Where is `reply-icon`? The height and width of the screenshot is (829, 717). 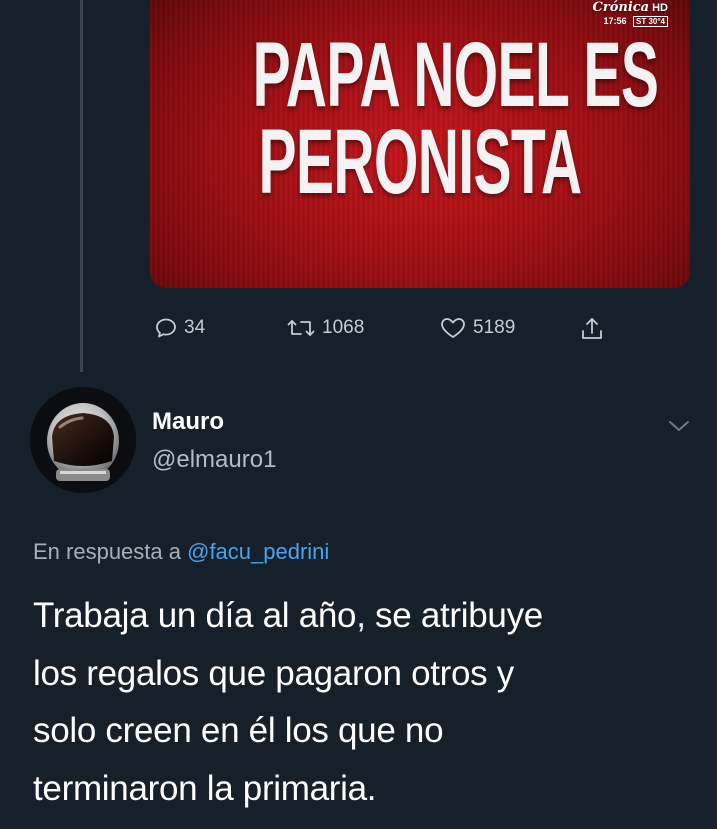
reply-icon is located at coordinates (166, 328).